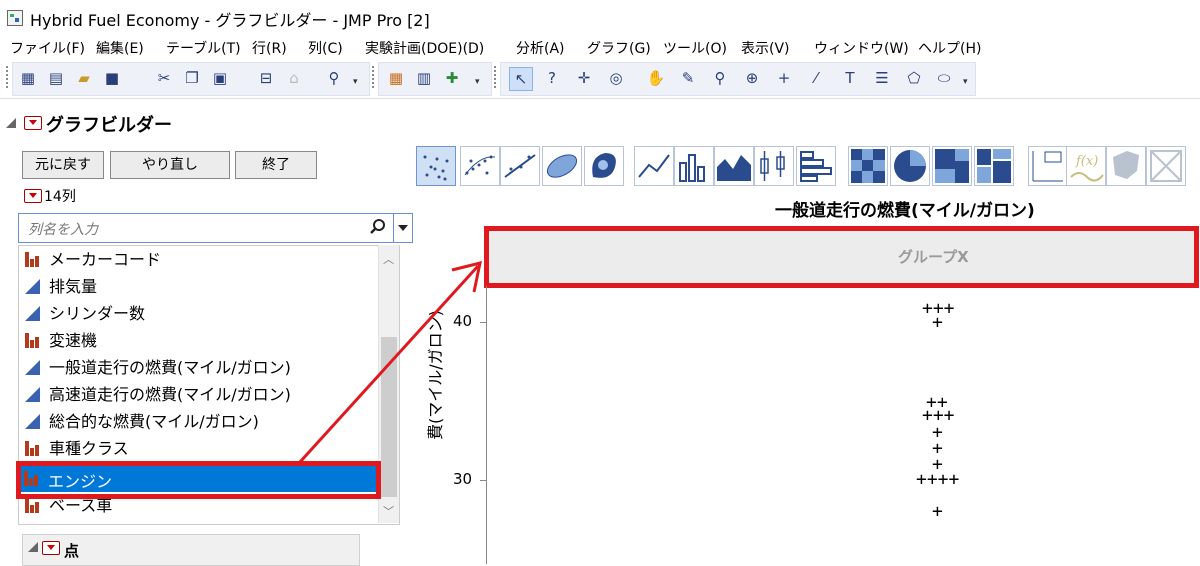 Image resolution: width=1200 pixels, height=566 pixels. Describe the element at coordinates (435, 375) in the screenshot. I see `y-axis-label: 費(マイル/ガロン)` at that location.